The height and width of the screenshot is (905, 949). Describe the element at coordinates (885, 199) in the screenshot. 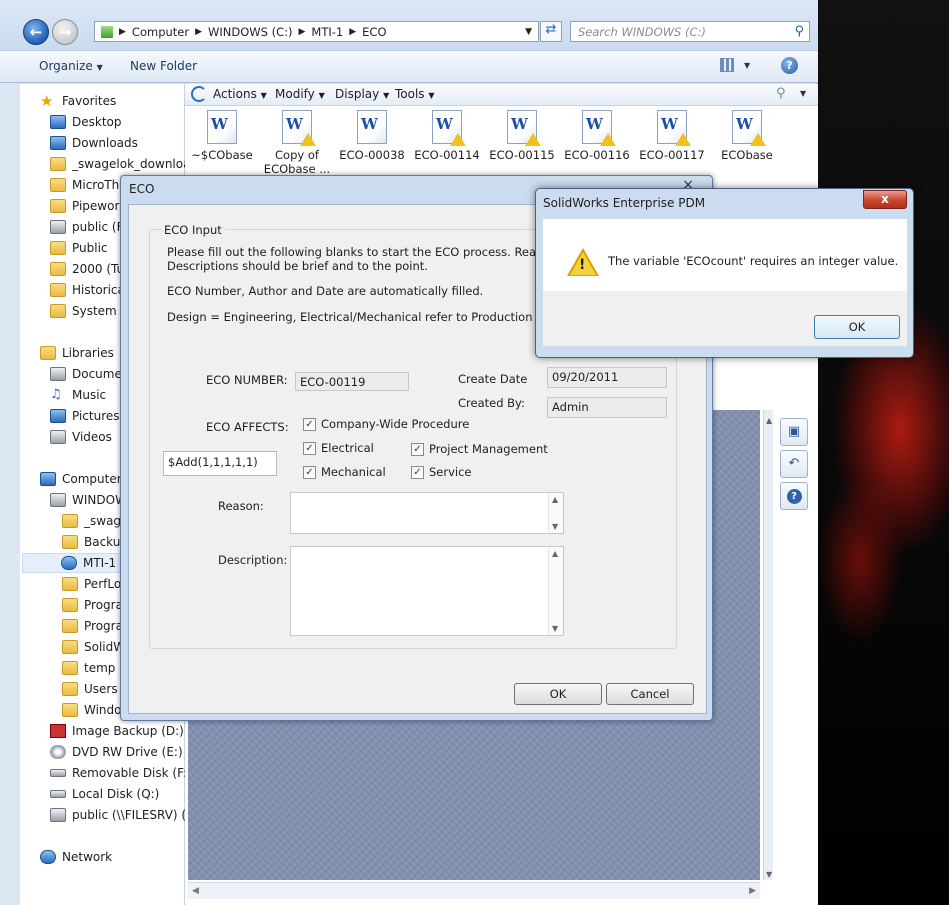

I see `message-box-close-button: x` at that location.